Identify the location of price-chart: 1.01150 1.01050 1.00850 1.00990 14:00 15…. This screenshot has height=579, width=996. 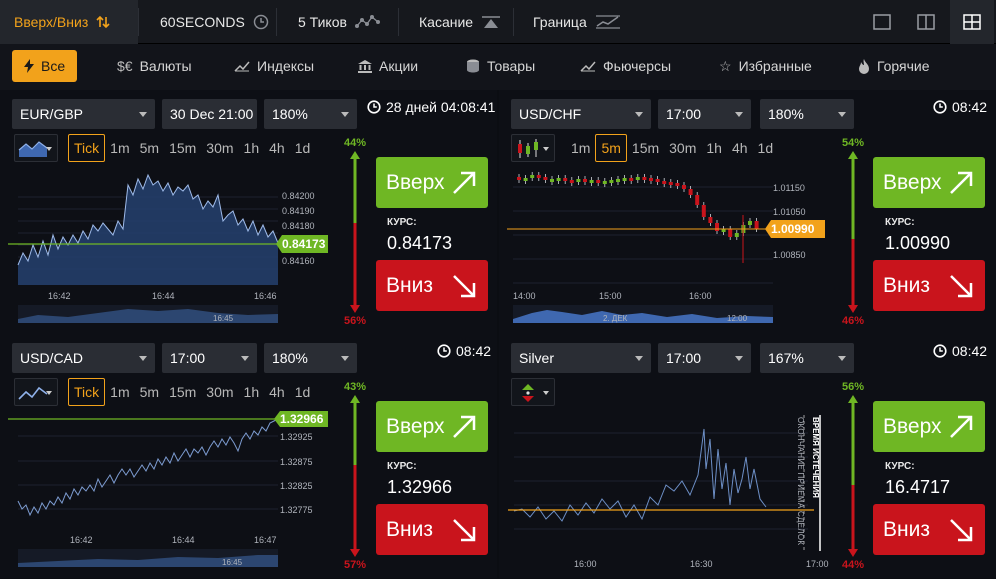
(667, 245).